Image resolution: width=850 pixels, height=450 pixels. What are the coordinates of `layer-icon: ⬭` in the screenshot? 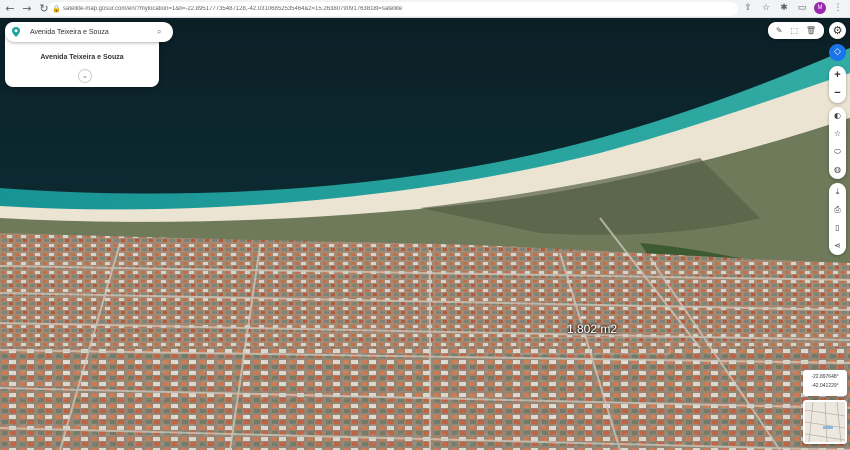 It's located at (837, 152).